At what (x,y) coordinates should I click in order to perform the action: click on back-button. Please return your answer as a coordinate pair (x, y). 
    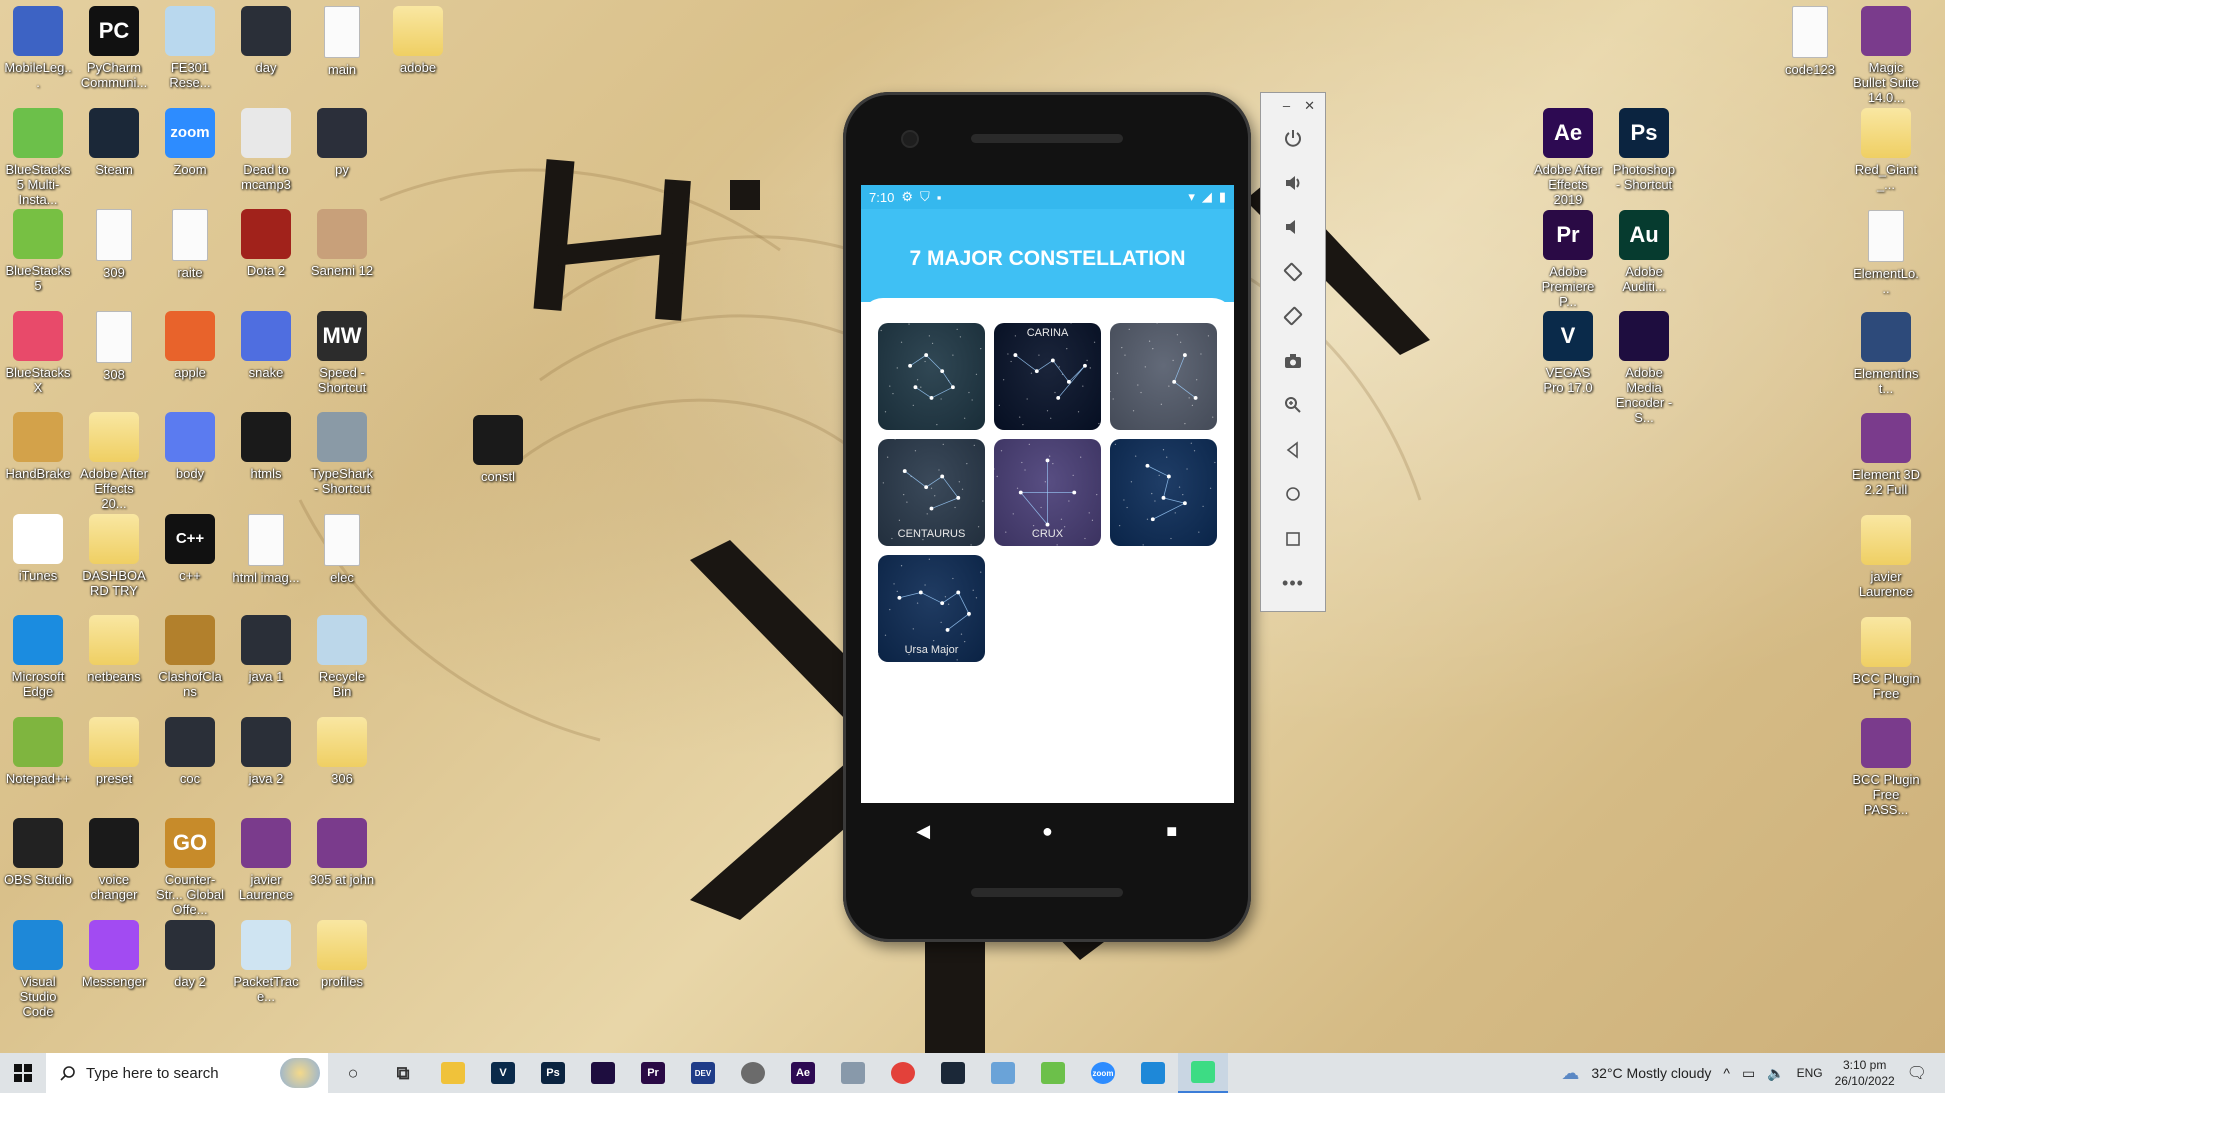
    Looking at the image, I should click on (1293, 450).